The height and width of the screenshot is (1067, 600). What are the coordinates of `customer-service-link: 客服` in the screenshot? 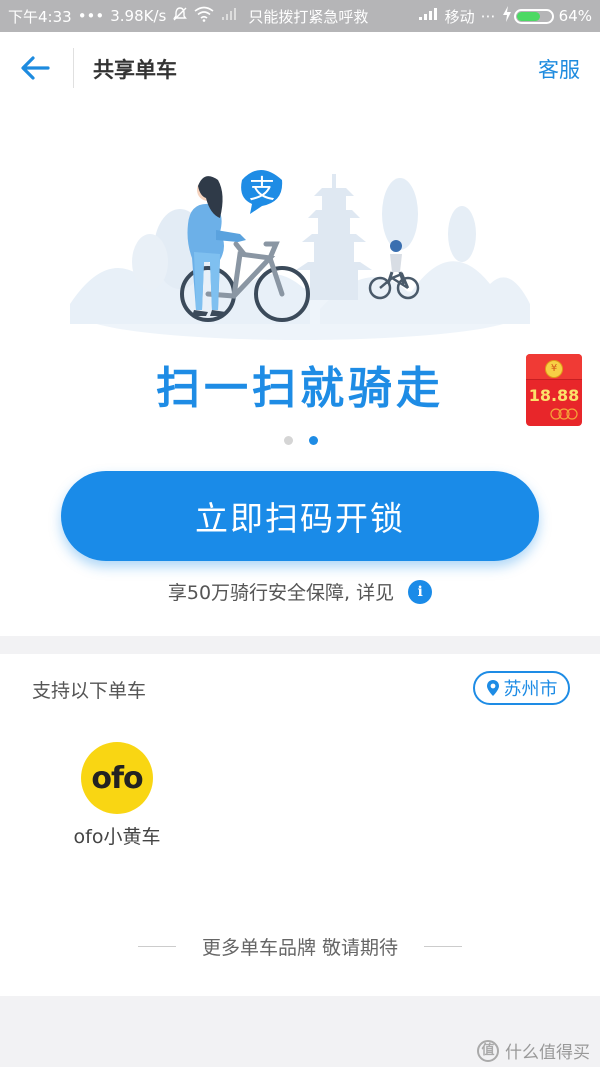 It's located at (559, 69).